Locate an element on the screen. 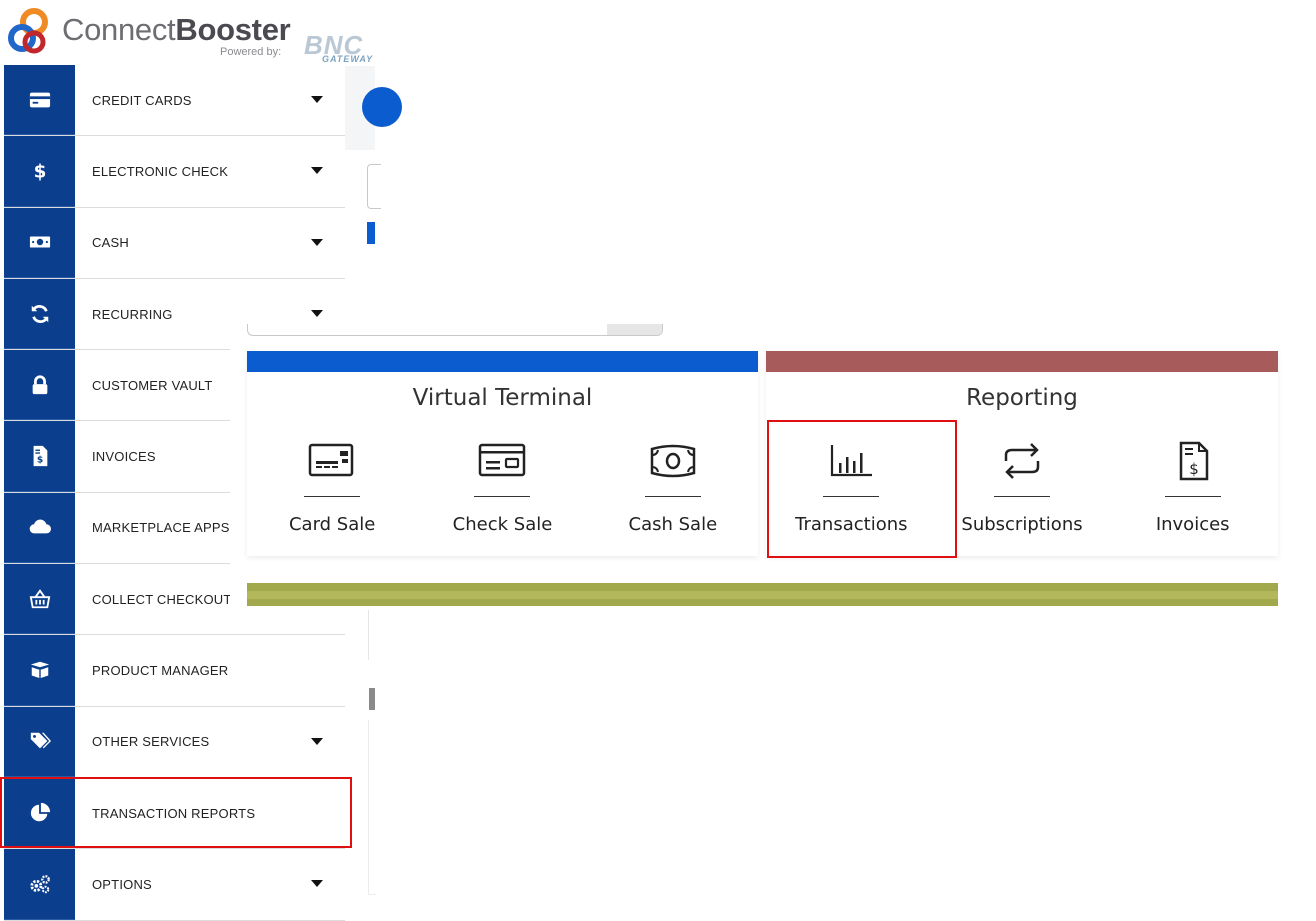 This screenshot has height=921, width=1316. card-reader-icon is located at coordinates (331, 460).